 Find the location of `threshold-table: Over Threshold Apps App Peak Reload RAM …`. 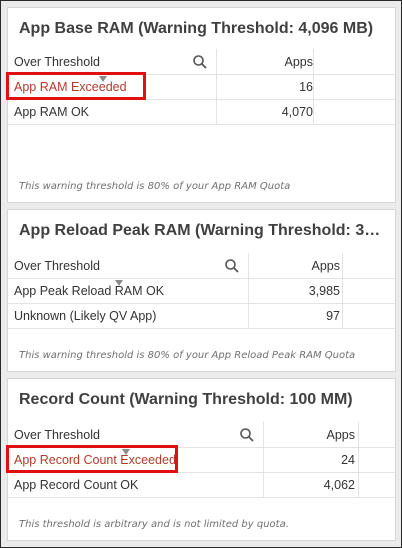

threshold-table: Over Threshold Apps App Peak Reload RAM … is located at coordinates (201, 291).